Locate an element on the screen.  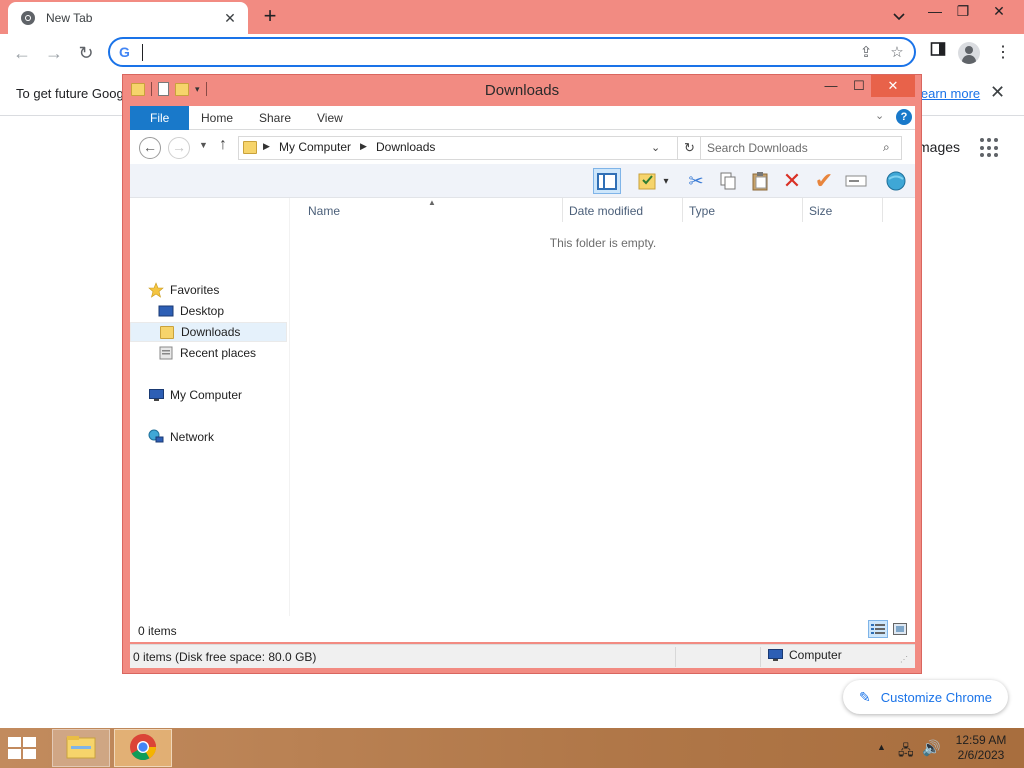
tab-file: File is located at coordinates (160, 118).